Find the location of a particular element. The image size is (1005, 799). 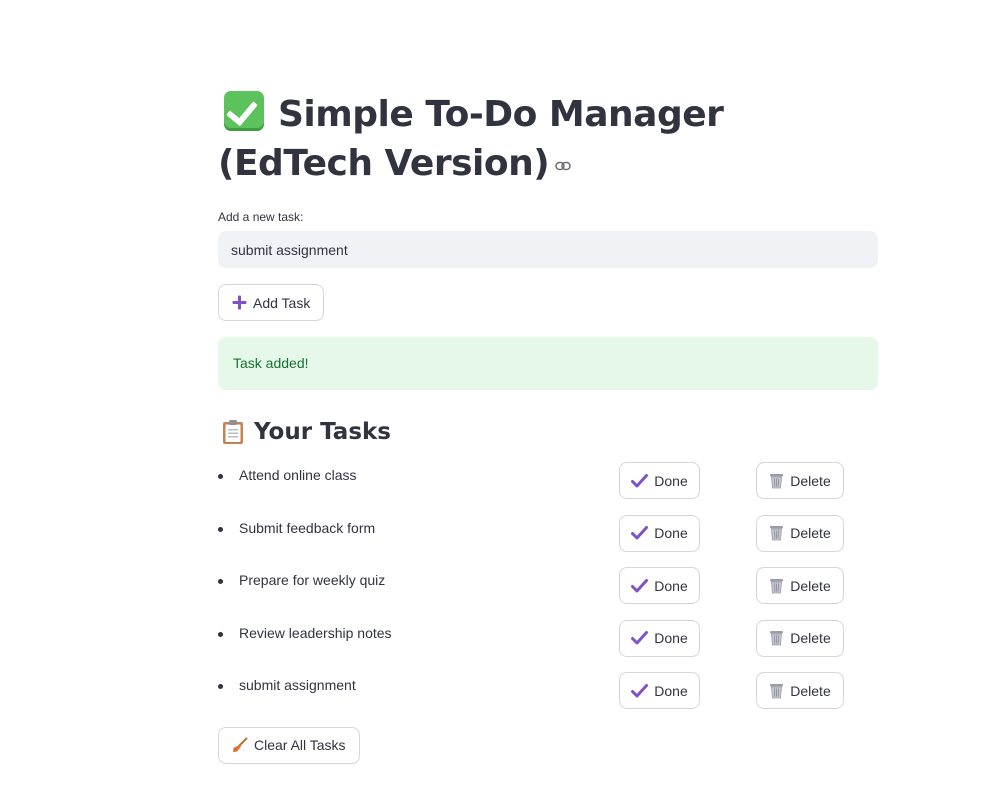

task-item: Attend online class Done Delete is located at coordinates (548, 488).